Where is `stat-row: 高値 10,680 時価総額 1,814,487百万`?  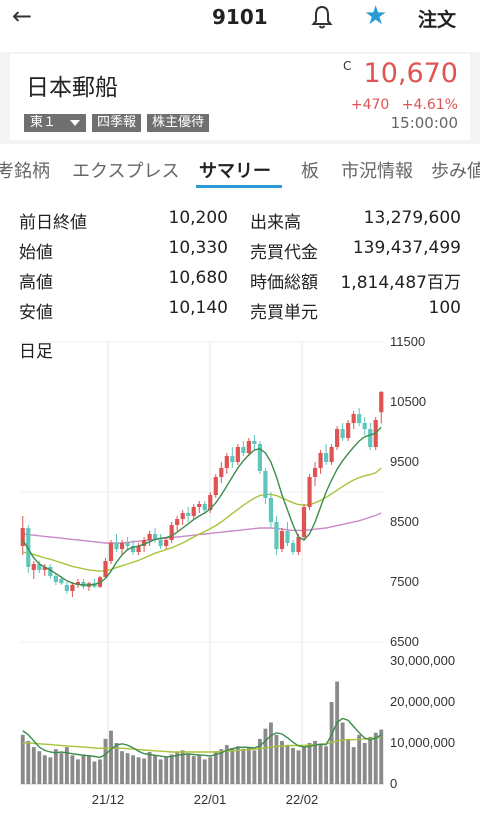 stat-row: 高値 10,680 時価総額 1,814,487百万 is located at coordinates (240, 280).